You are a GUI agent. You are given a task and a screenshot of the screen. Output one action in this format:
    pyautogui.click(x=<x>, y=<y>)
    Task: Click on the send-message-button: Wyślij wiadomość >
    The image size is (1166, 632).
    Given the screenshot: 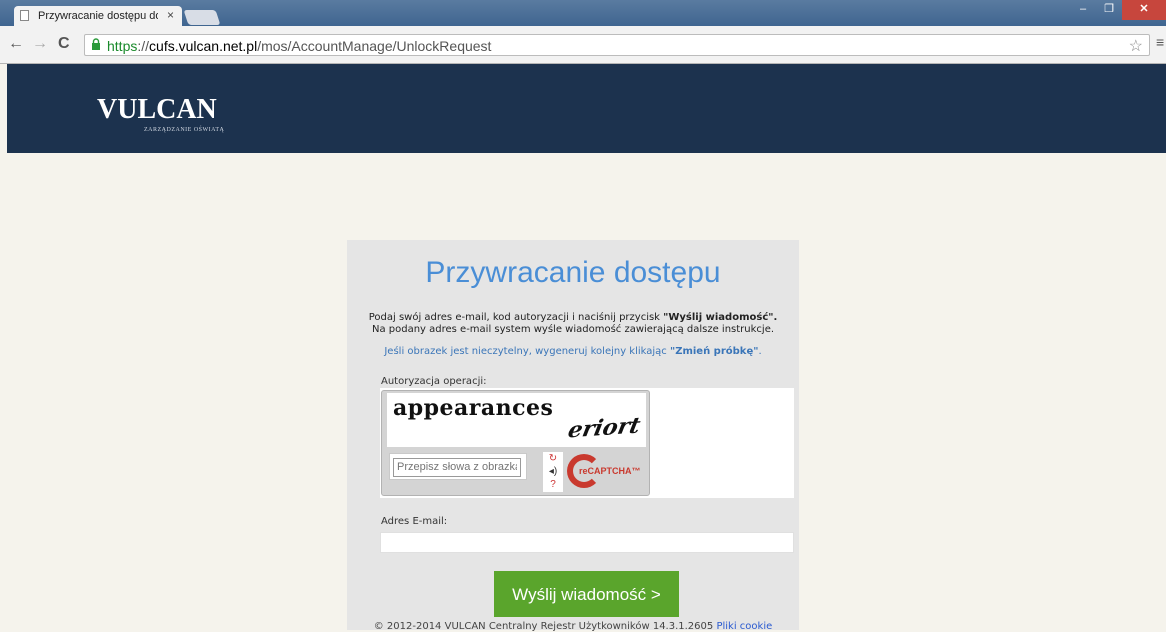 What is the action you would take?
    pyautogui.click(x=586, y=594)
    